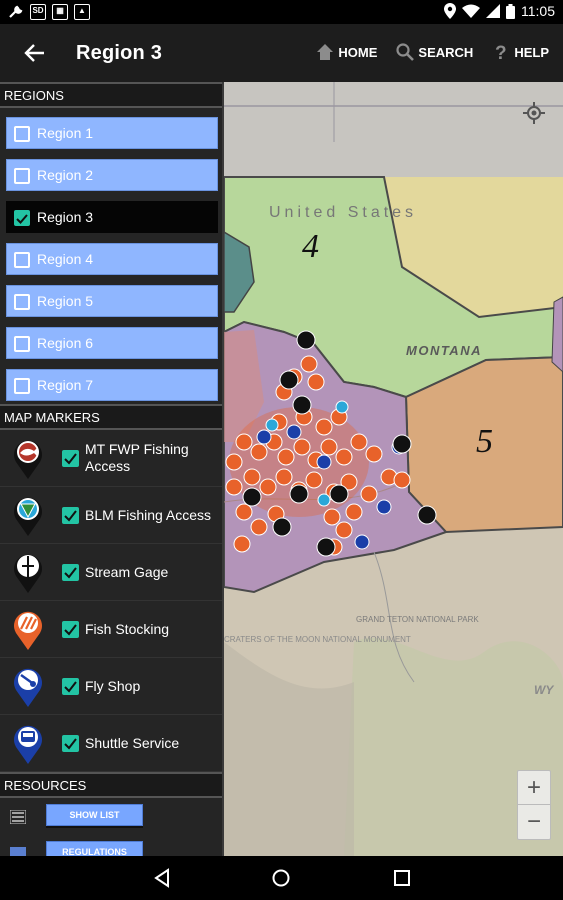  Describe the element at coordinates (28, 687) in the screenshot. I see `fly-shop-icon` at that location.